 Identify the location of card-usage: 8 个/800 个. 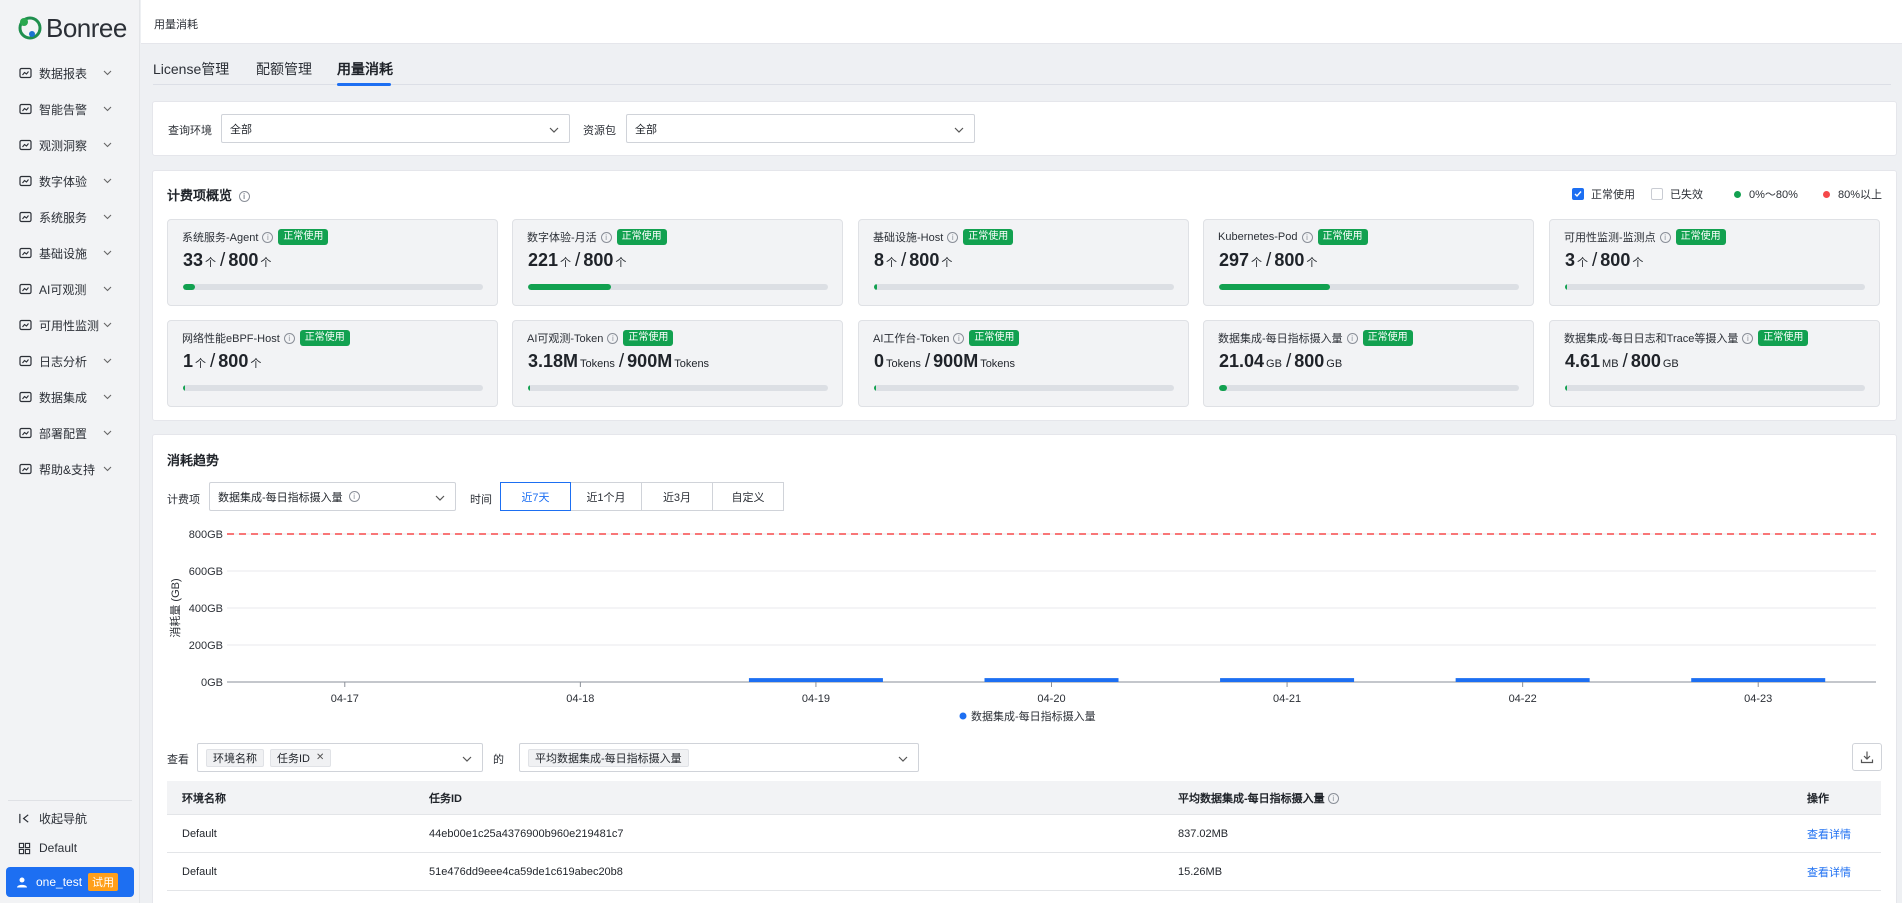
(914, 261).